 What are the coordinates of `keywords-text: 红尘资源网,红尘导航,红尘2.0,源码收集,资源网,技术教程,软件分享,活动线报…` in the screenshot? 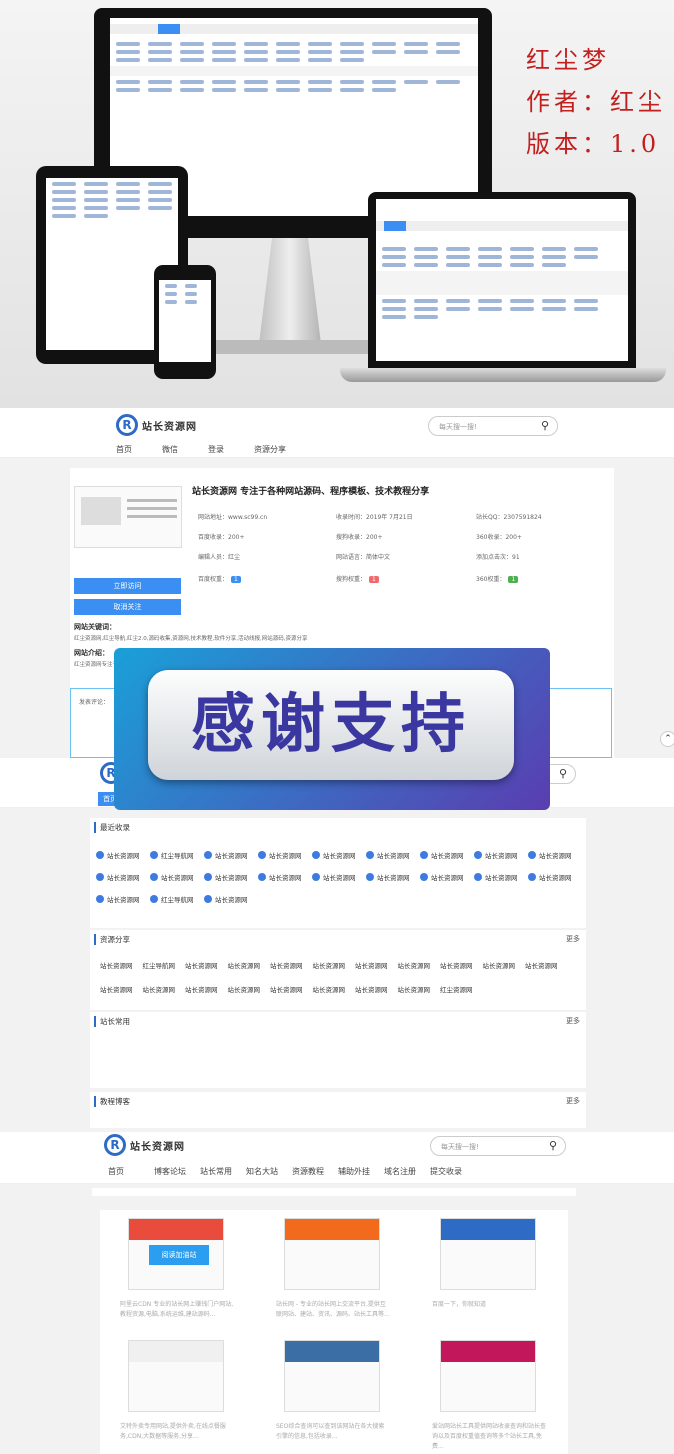 It's located at (191, 639).